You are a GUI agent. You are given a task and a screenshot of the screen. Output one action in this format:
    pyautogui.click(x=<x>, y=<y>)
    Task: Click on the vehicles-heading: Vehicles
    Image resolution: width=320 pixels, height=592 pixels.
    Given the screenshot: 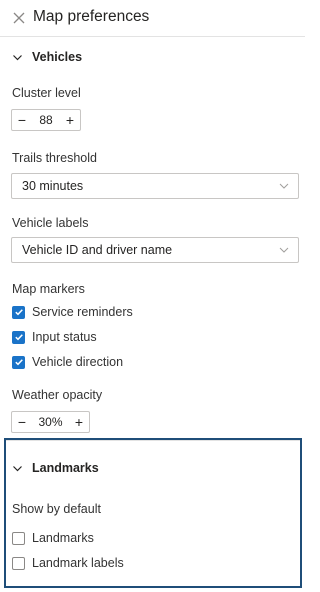 What is the action you would take?
    pyautogui.click(x=57, y=57)
    